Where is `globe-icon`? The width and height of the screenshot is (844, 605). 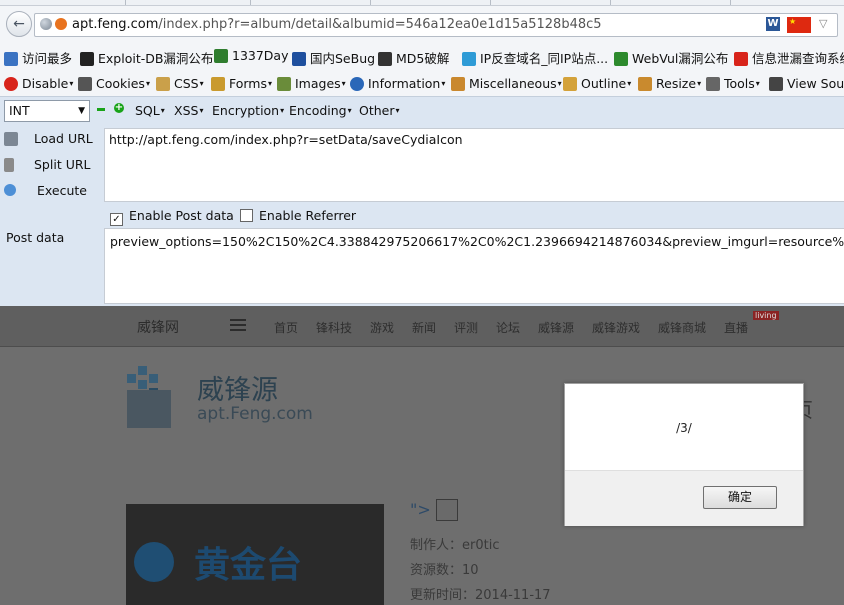 globe-icon is located at coordinates (46, 24).